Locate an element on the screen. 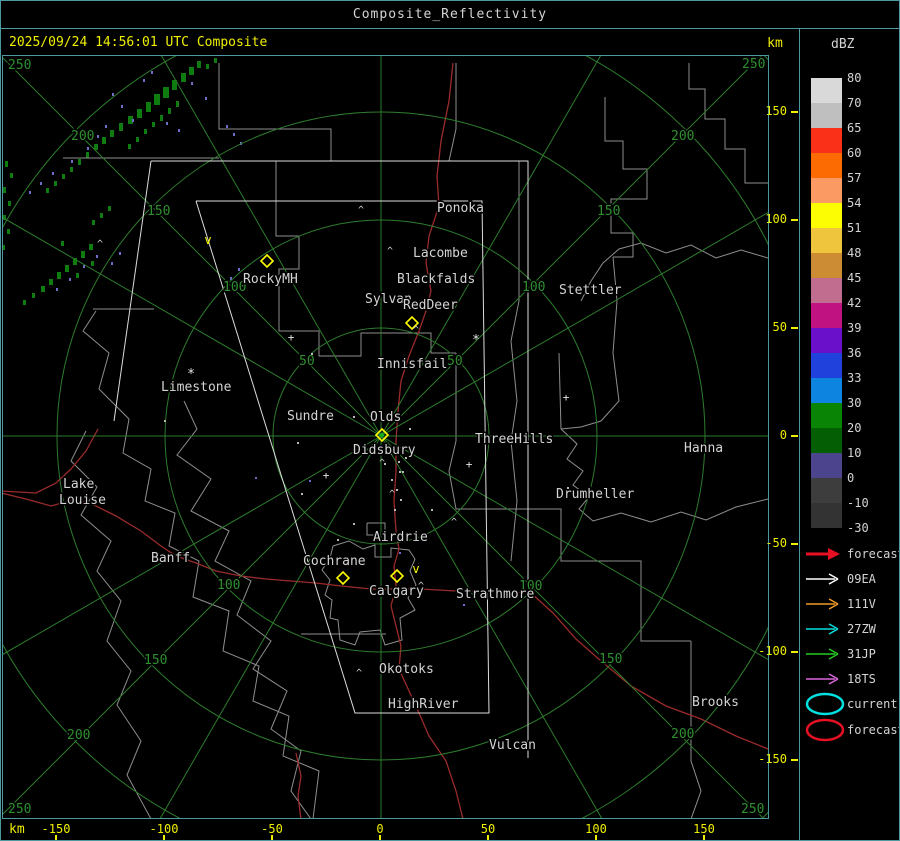  bottom-axis-tick-label: 50 is located at coordinates (488, 829).